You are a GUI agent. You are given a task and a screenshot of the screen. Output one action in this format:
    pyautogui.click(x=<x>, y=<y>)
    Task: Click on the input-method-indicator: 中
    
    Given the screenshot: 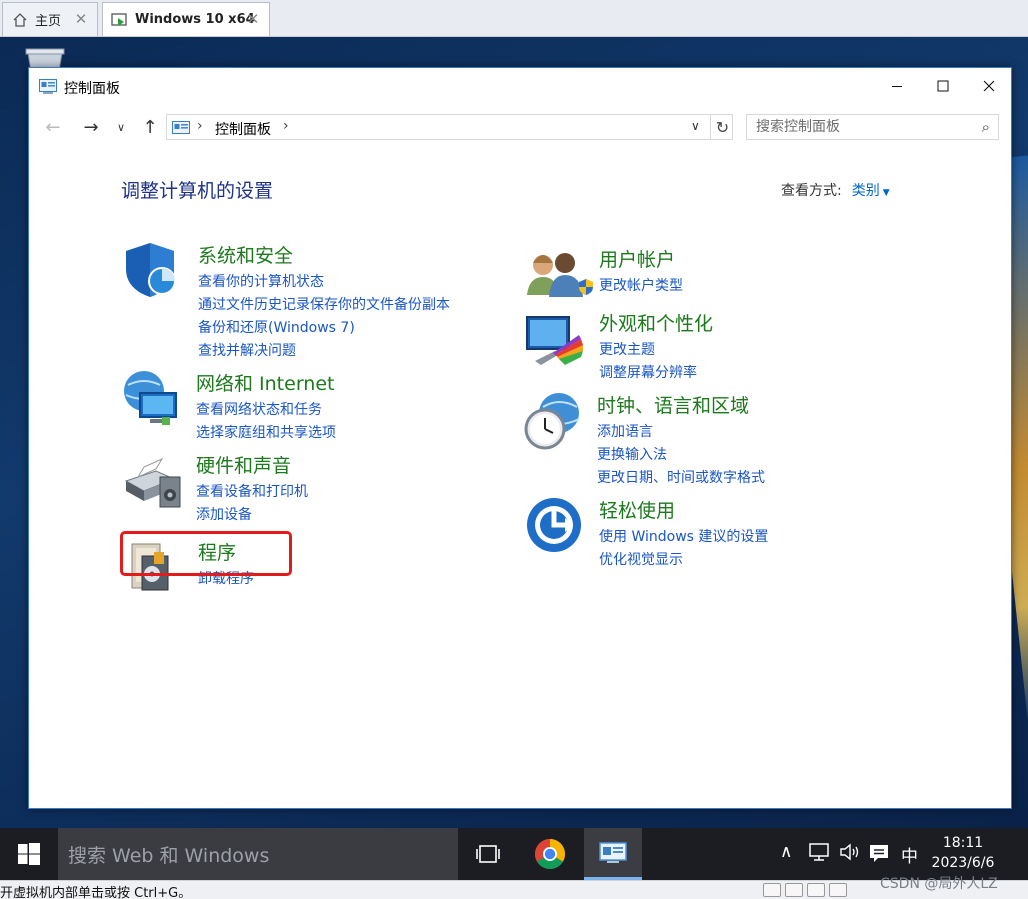 What is the action you would take?
    pyautogui.click(x=909, y=854)
    